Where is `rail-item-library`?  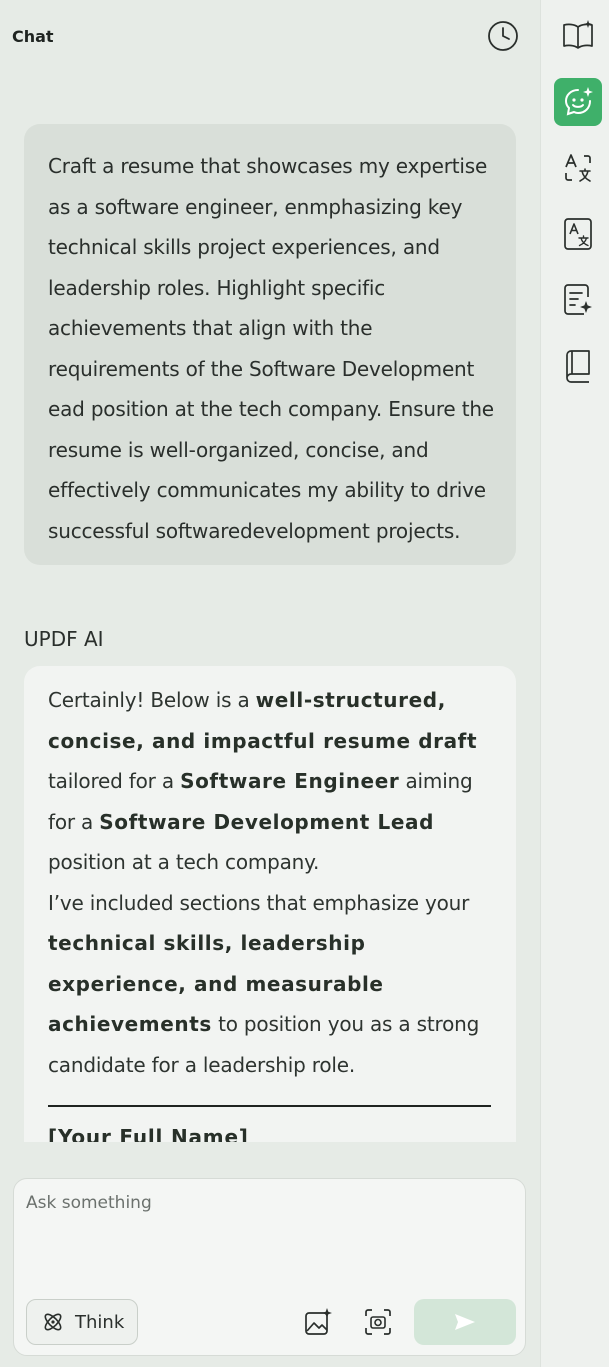
rail-item-library is located at coordinates (578, 366).